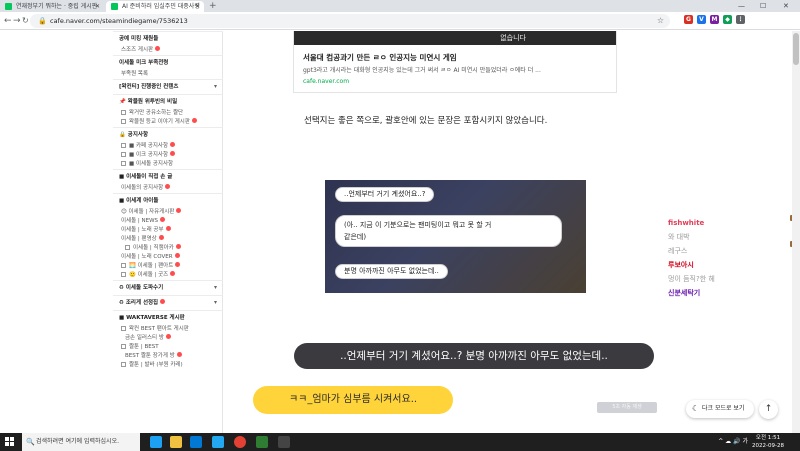  I want to click on sidebar-menu-item: ■ 카페 공지사항, so click(168, 146).